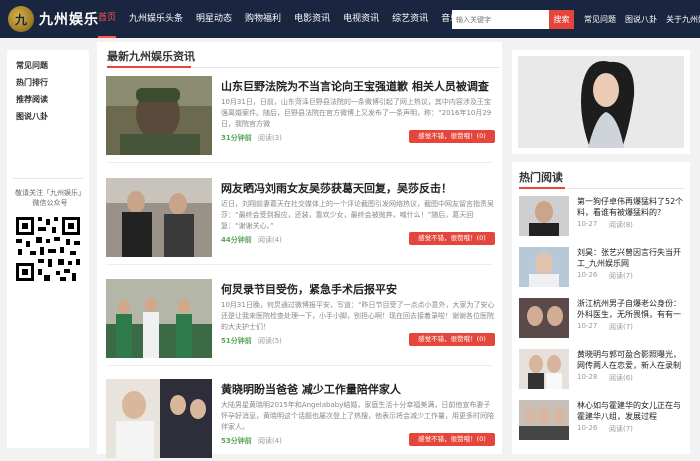  I want to click on search-button: 搜索, so click(561, 19).